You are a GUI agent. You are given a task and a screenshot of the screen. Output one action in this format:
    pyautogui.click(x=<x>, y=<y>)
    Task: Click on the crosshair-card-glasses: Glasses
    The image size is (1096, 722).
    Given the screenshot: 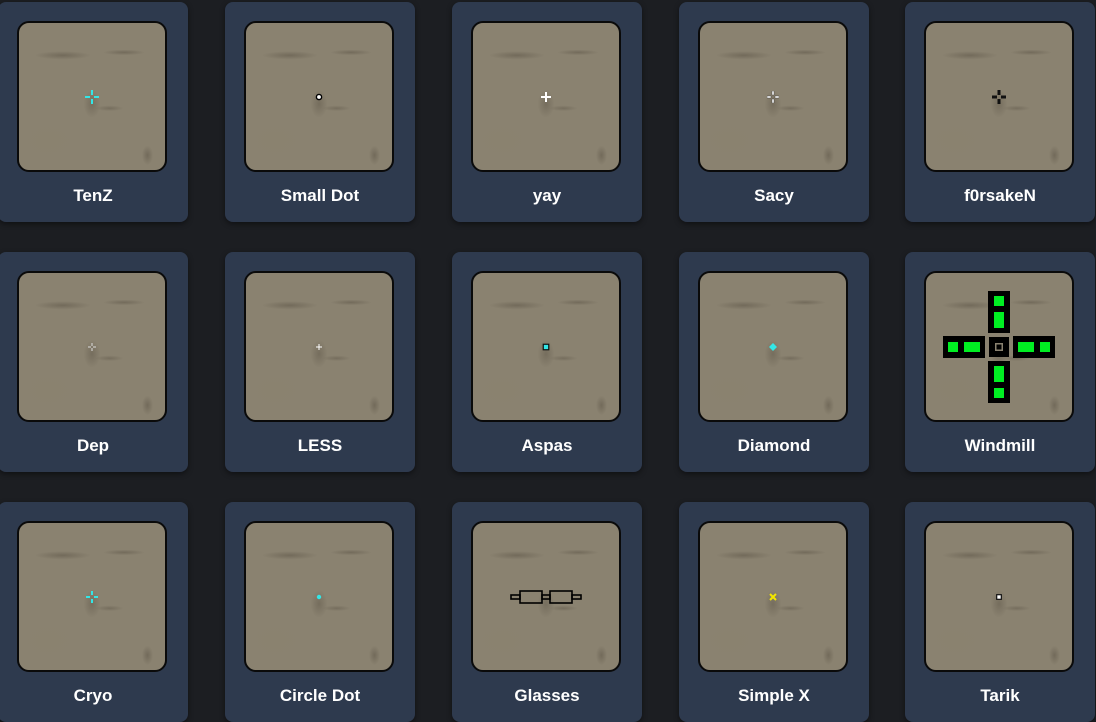 What is the action you would take?
    pyautogui.click(x=547, y=612)
    